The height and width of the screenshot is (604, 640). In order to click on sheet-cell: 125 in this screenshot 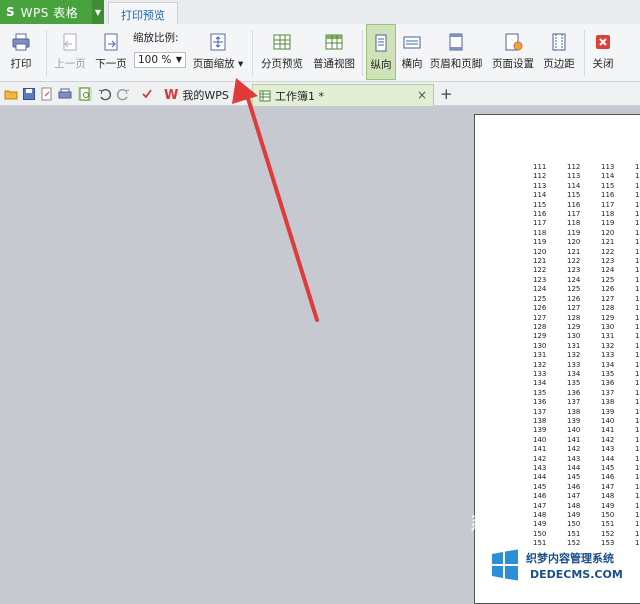, I will do `click(608, 279)`.